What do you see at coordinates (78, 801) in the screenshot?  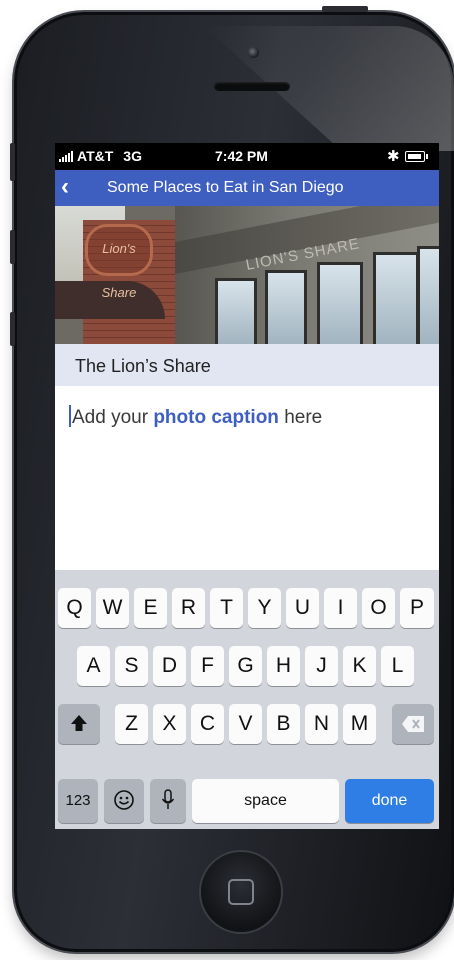 I see `numbers-key: 123` at bounding box center [78, 801].